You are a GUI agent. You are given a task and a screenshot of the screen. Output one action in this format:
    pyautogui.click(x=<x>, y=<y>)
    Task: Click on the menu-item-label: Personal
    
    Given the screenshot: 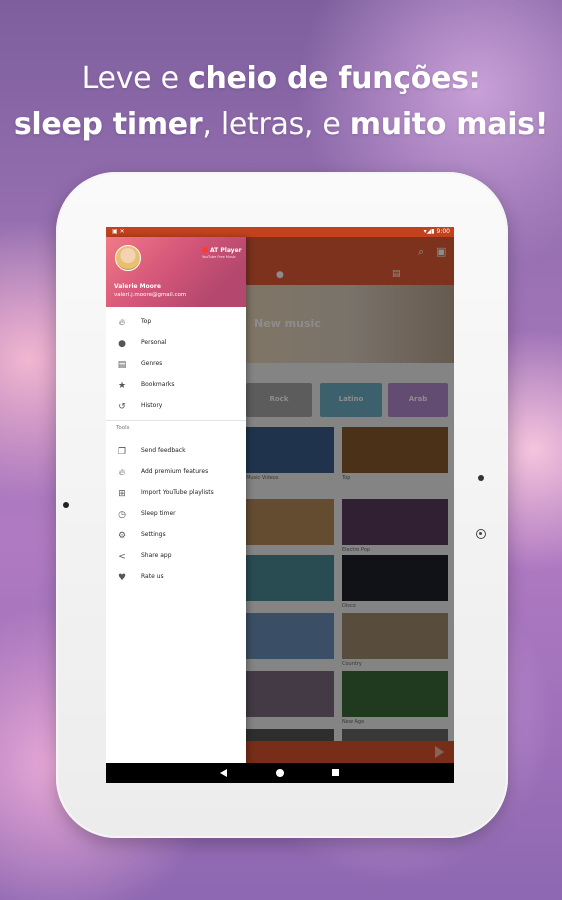 What is the action you would take?
    pyautogui.click(x=154, y=342)
    